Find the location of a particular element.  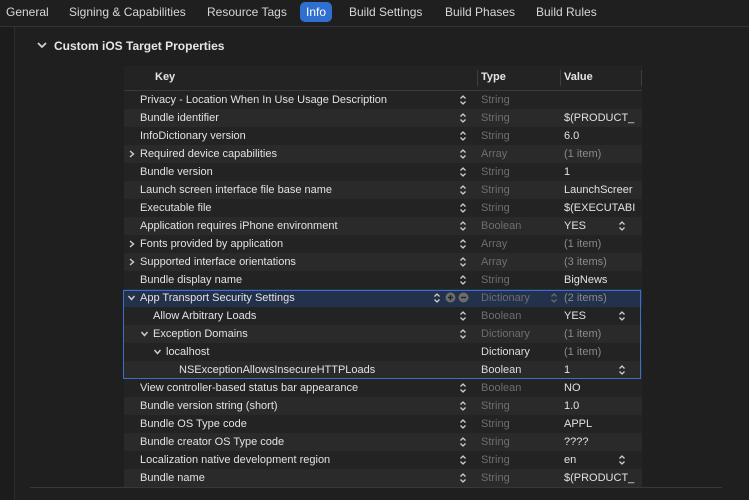

row-value: $(EXECUTABI is located at coordinates (600, 208).